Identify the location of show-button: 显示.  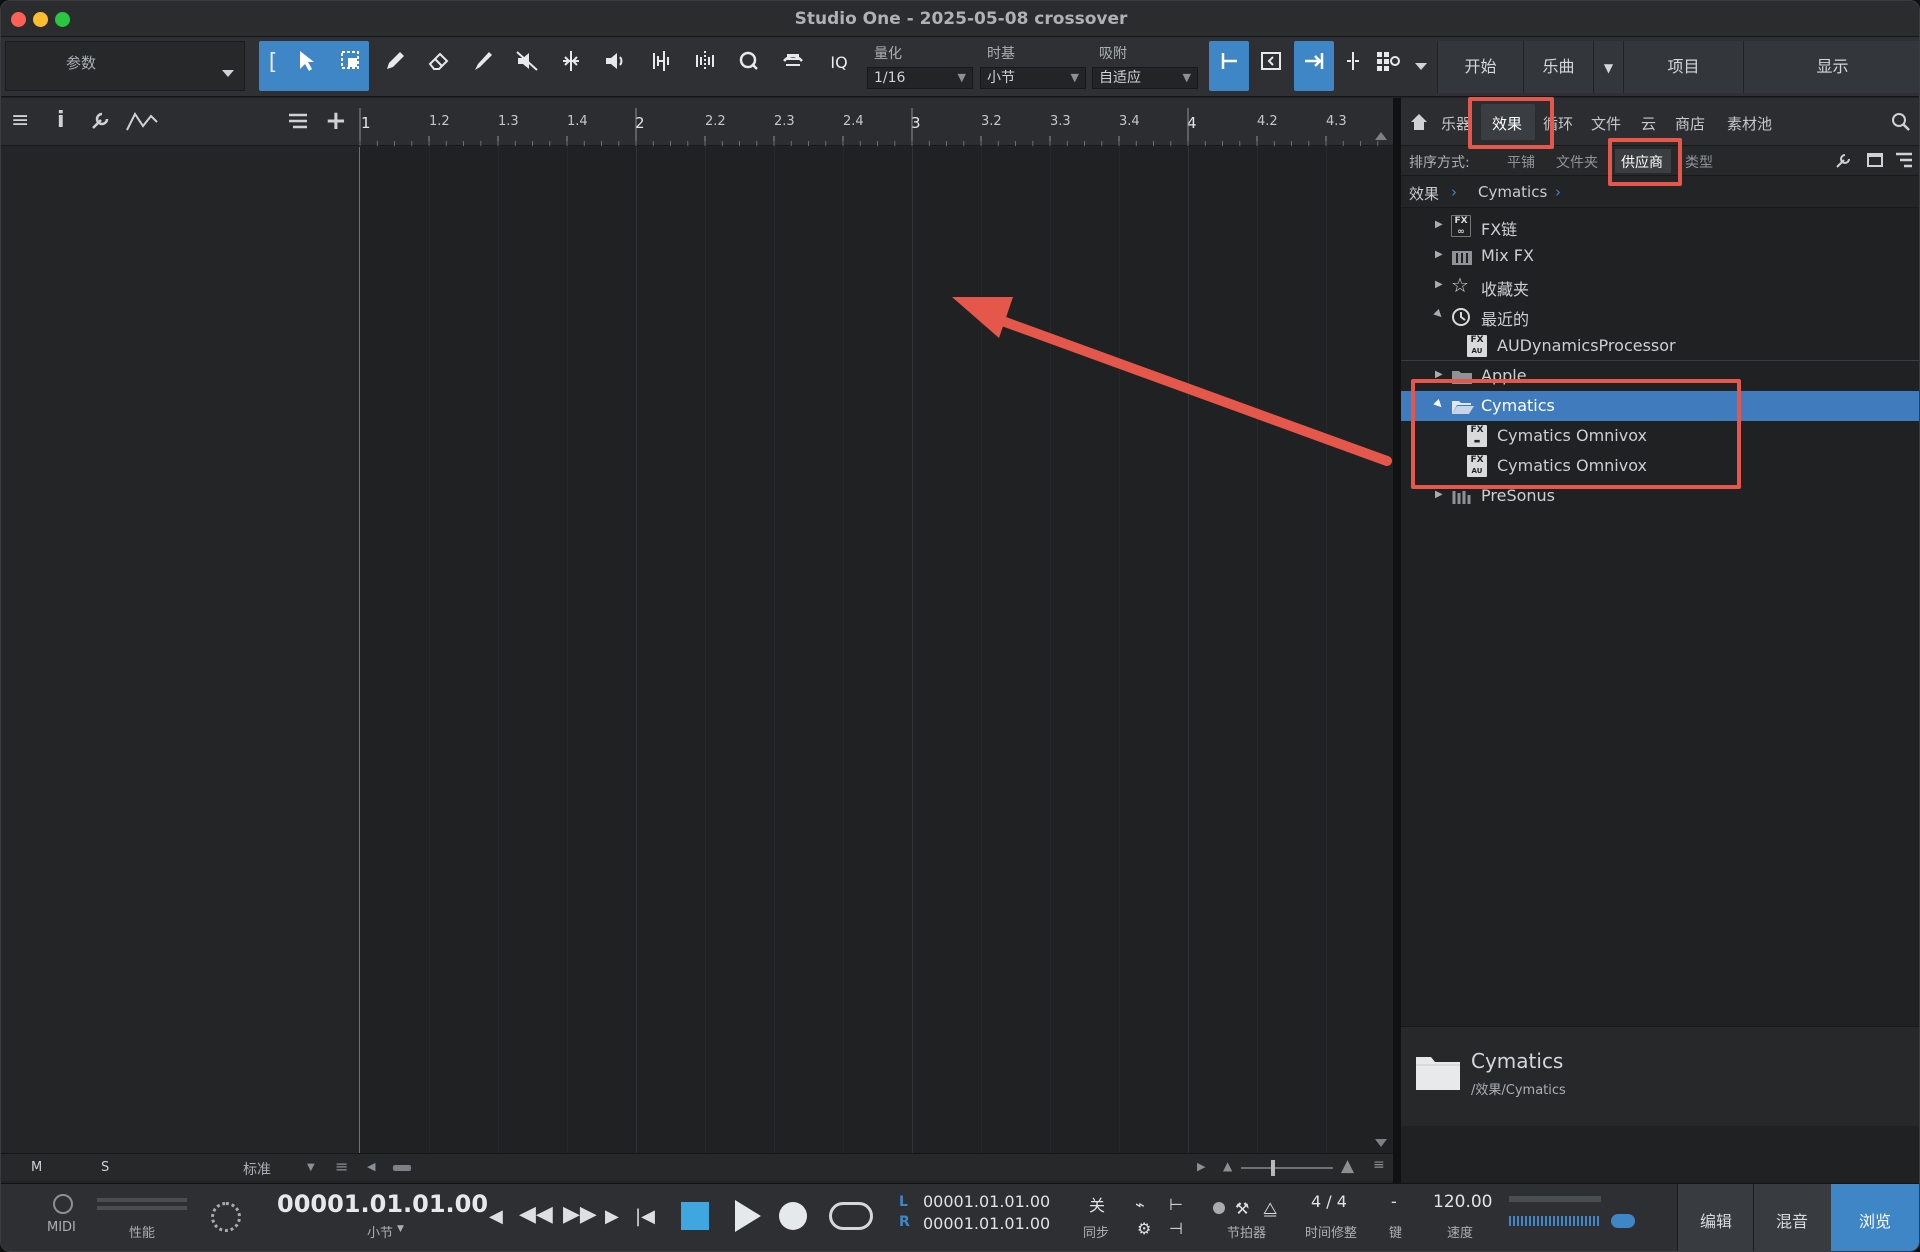
(1831, 67).